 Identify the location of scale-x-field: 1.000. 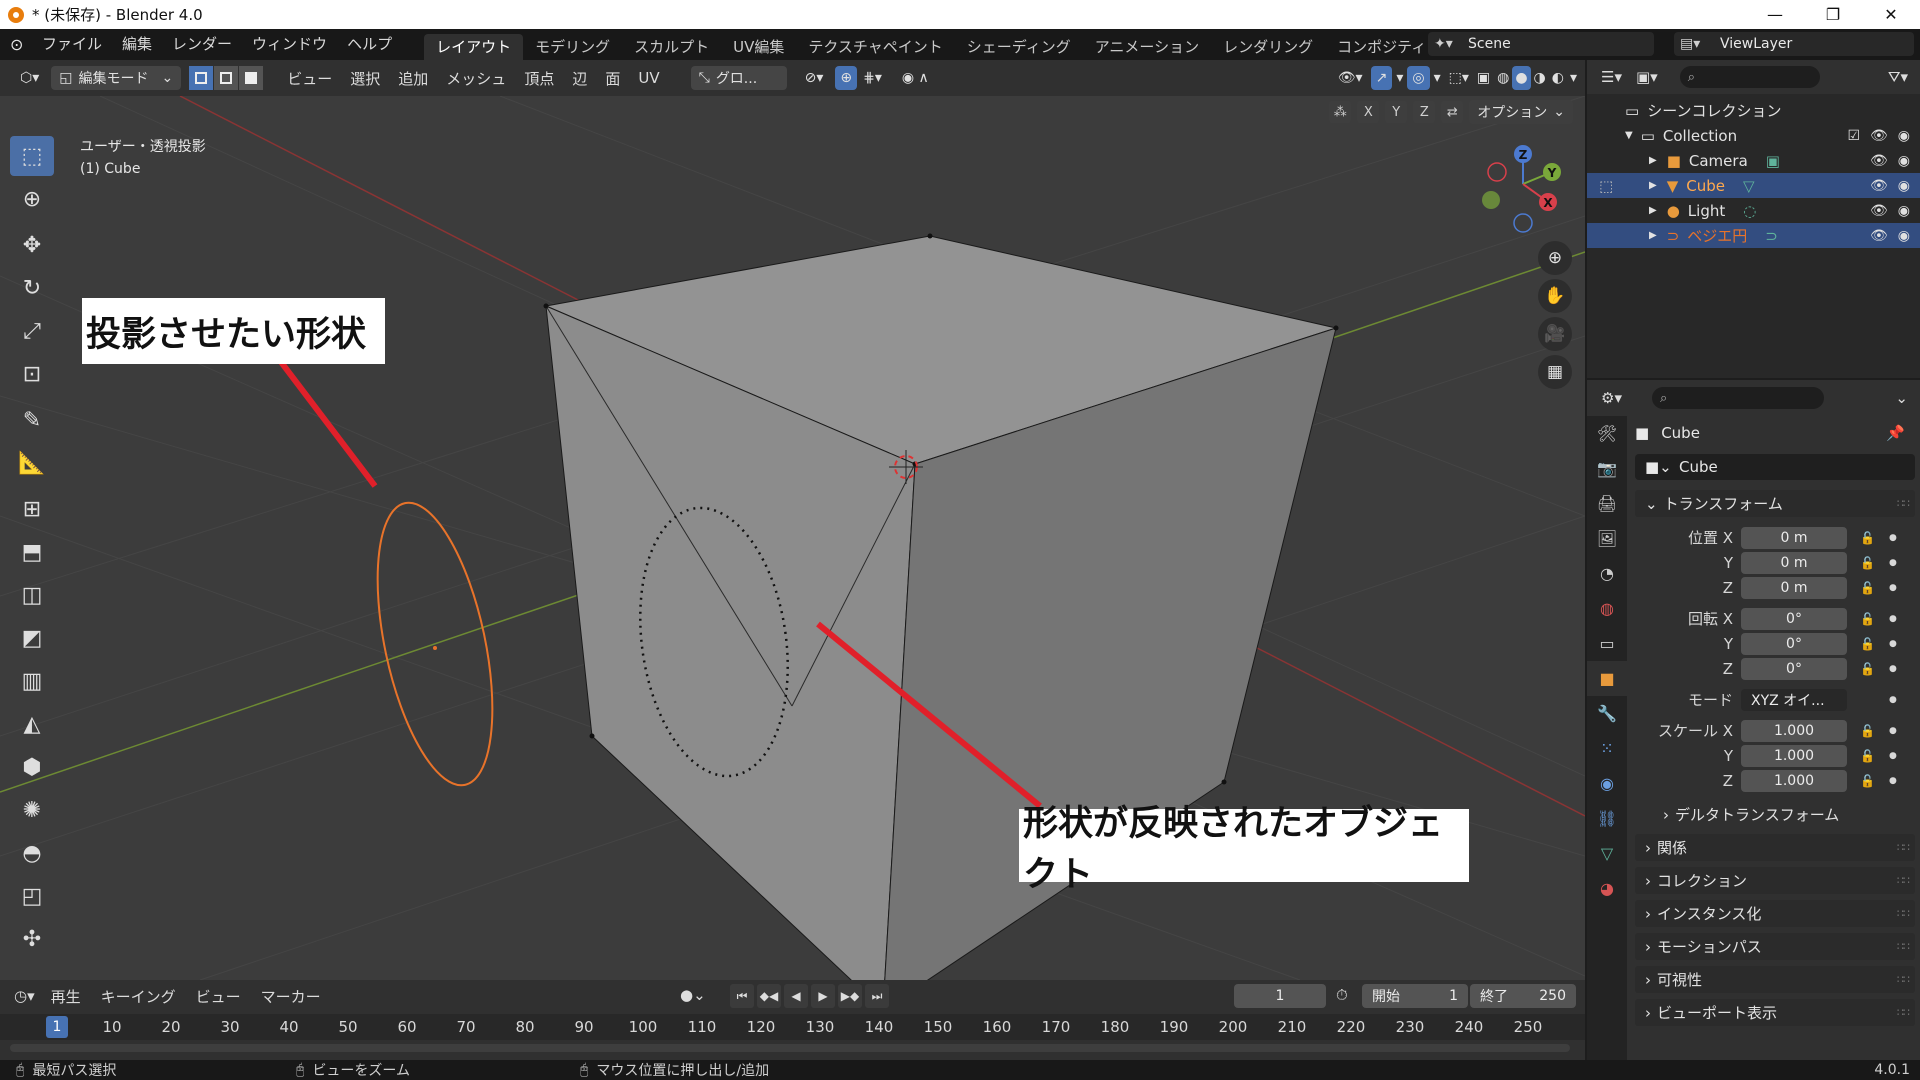
(1794, 730).